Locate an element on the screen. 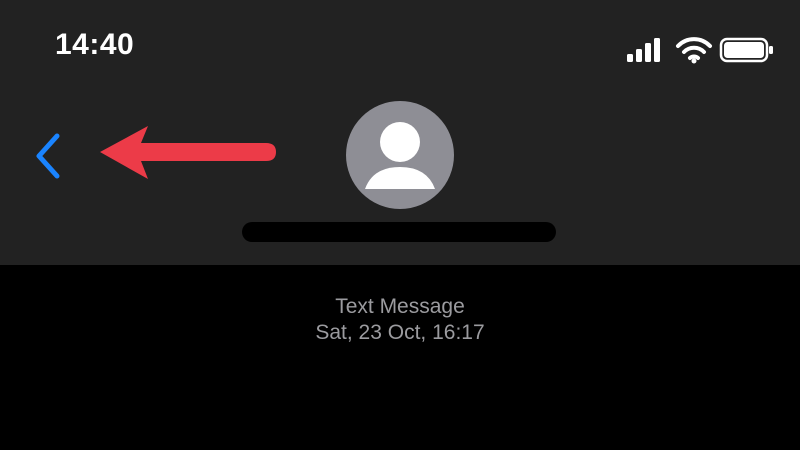  message-service-label: Text Message is located at coordinates (400, 306).